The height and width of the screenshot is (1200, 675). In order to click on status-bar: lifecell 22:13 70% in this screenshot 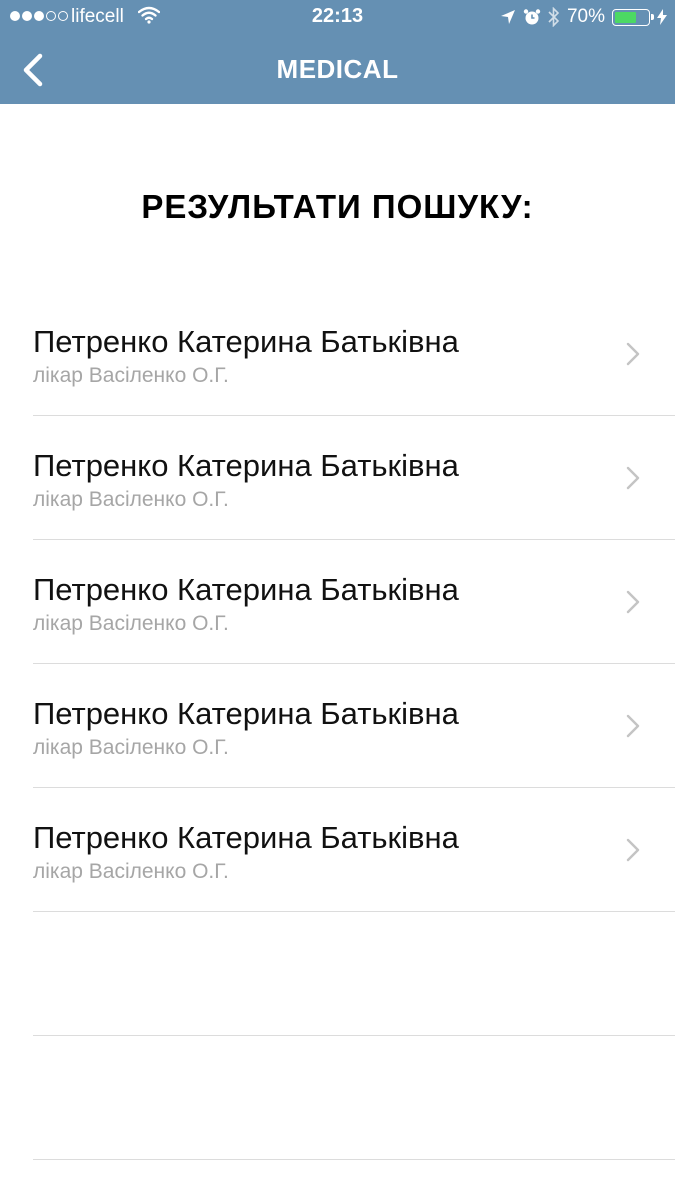, I will do `click(337, 17)`.